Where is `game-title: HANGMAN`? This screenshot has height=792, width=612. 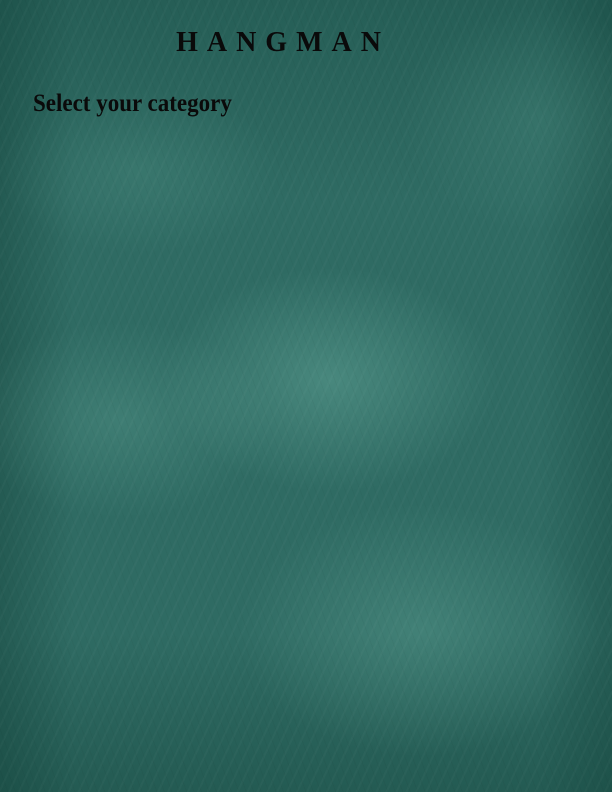 game-title: HANGMAN is located at coordinates (283, 42).